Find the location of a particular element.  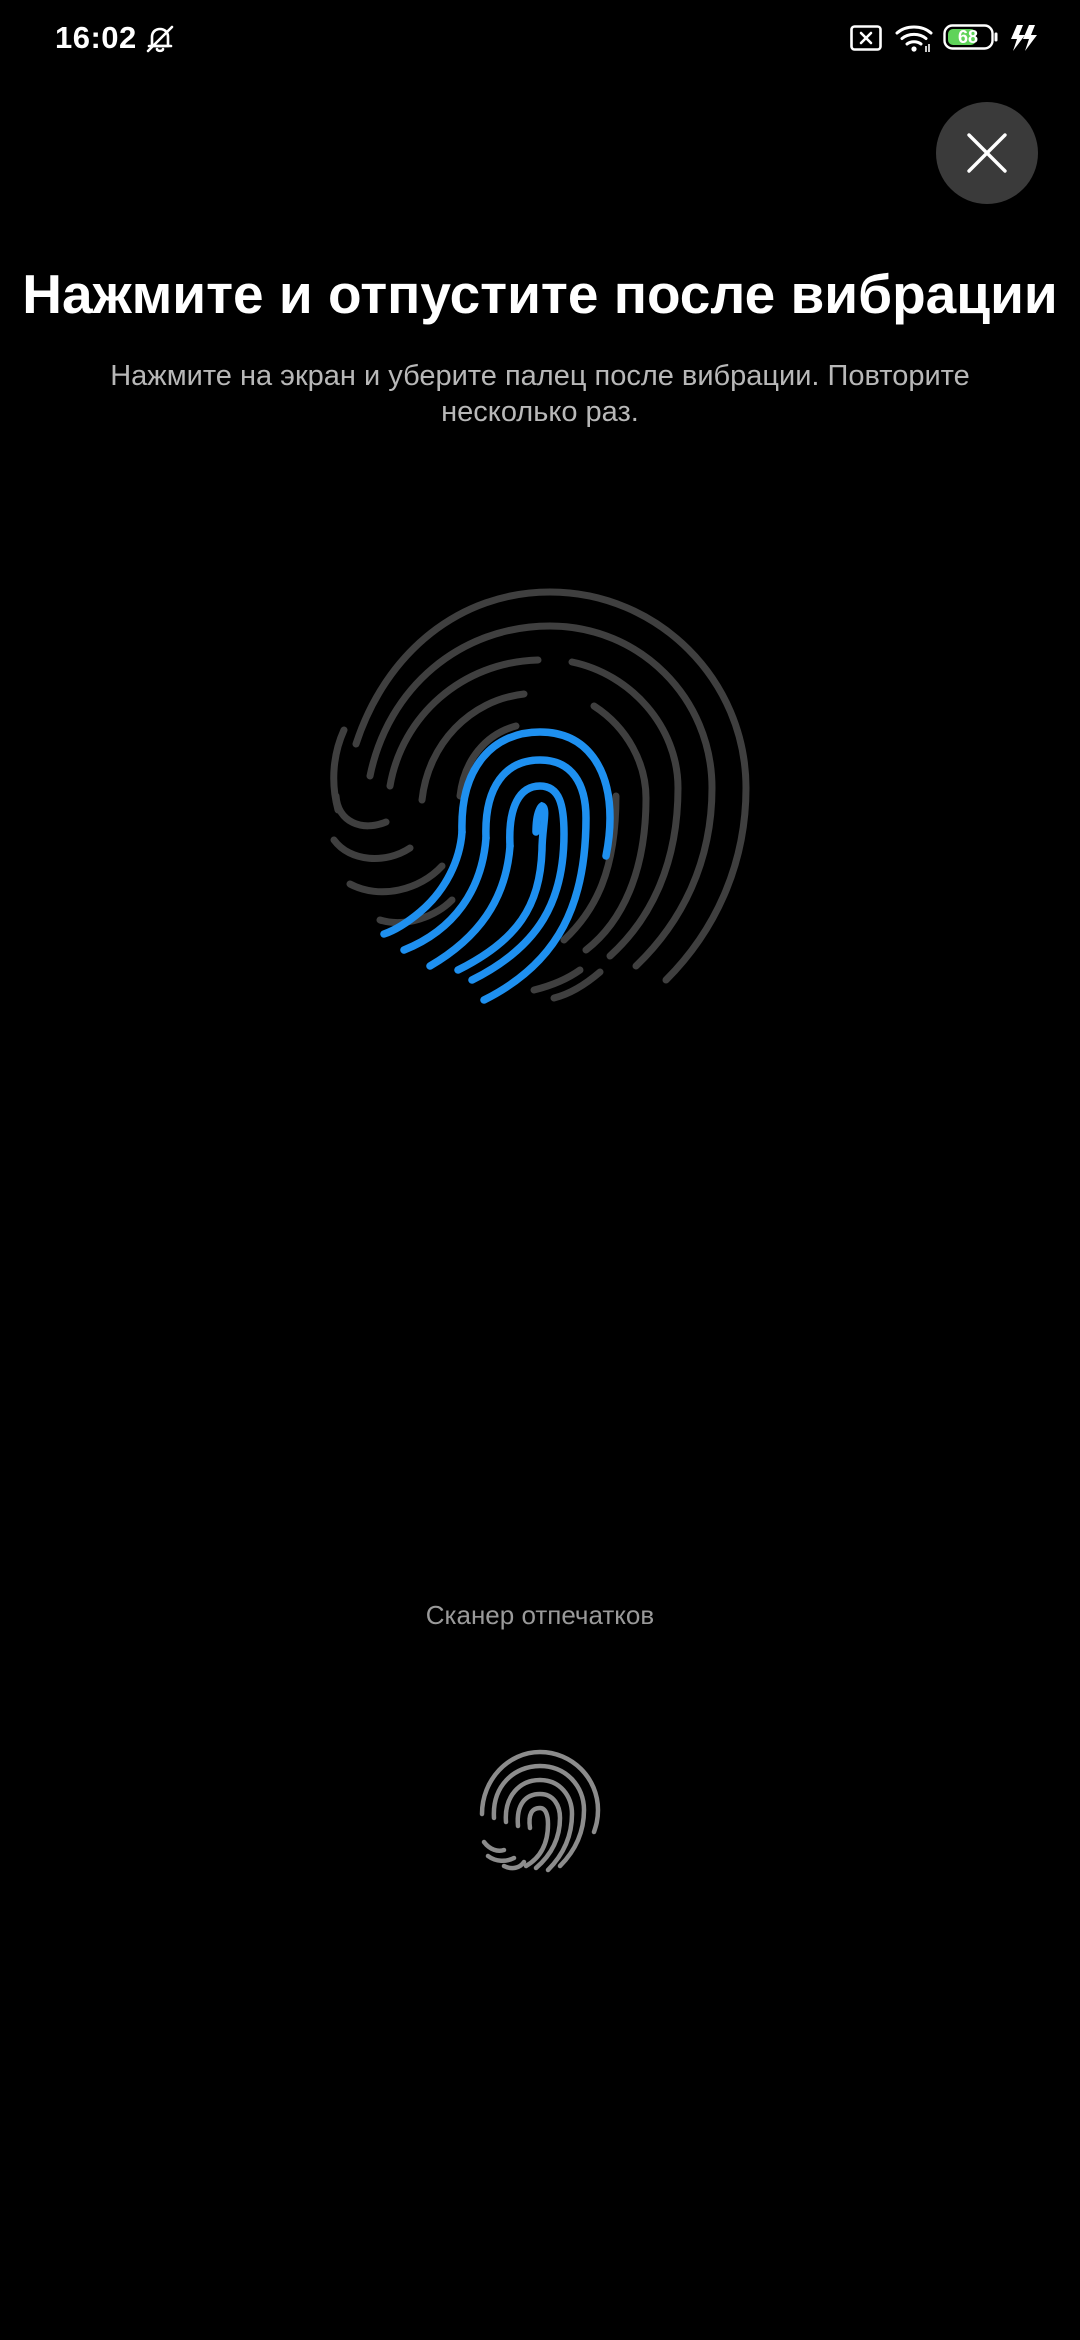

page-title: Нажмите и отпустите после вибрации is located at coordinates (540, 294).